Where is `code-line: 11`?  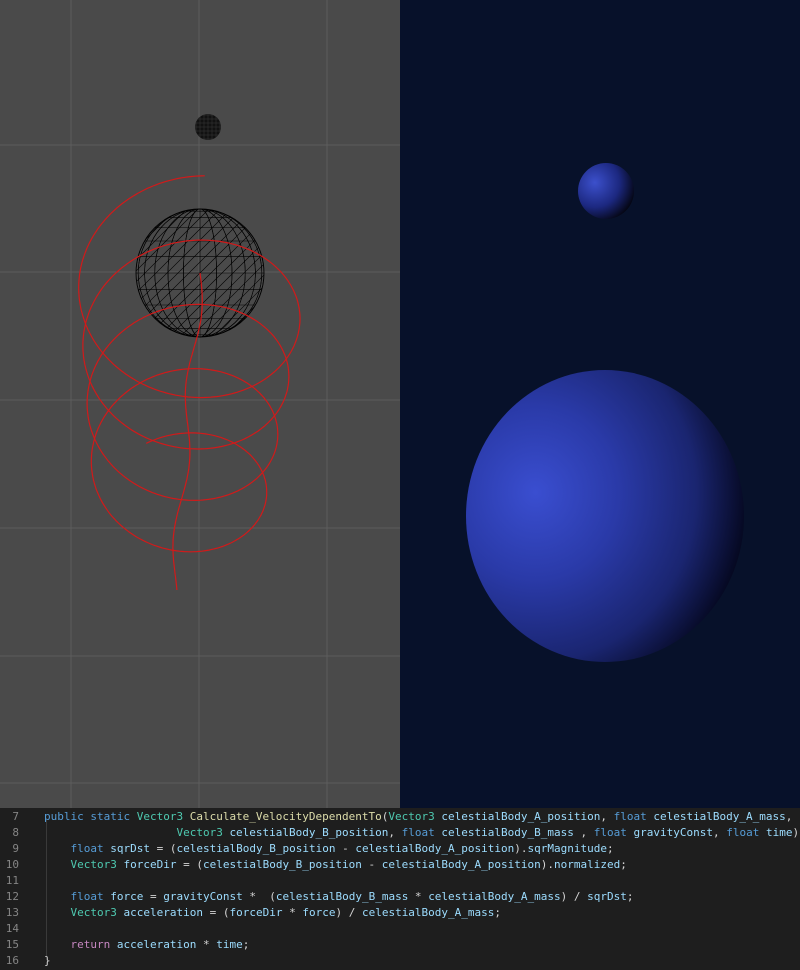
code-line: 11 is located at coordinates (400, 881).